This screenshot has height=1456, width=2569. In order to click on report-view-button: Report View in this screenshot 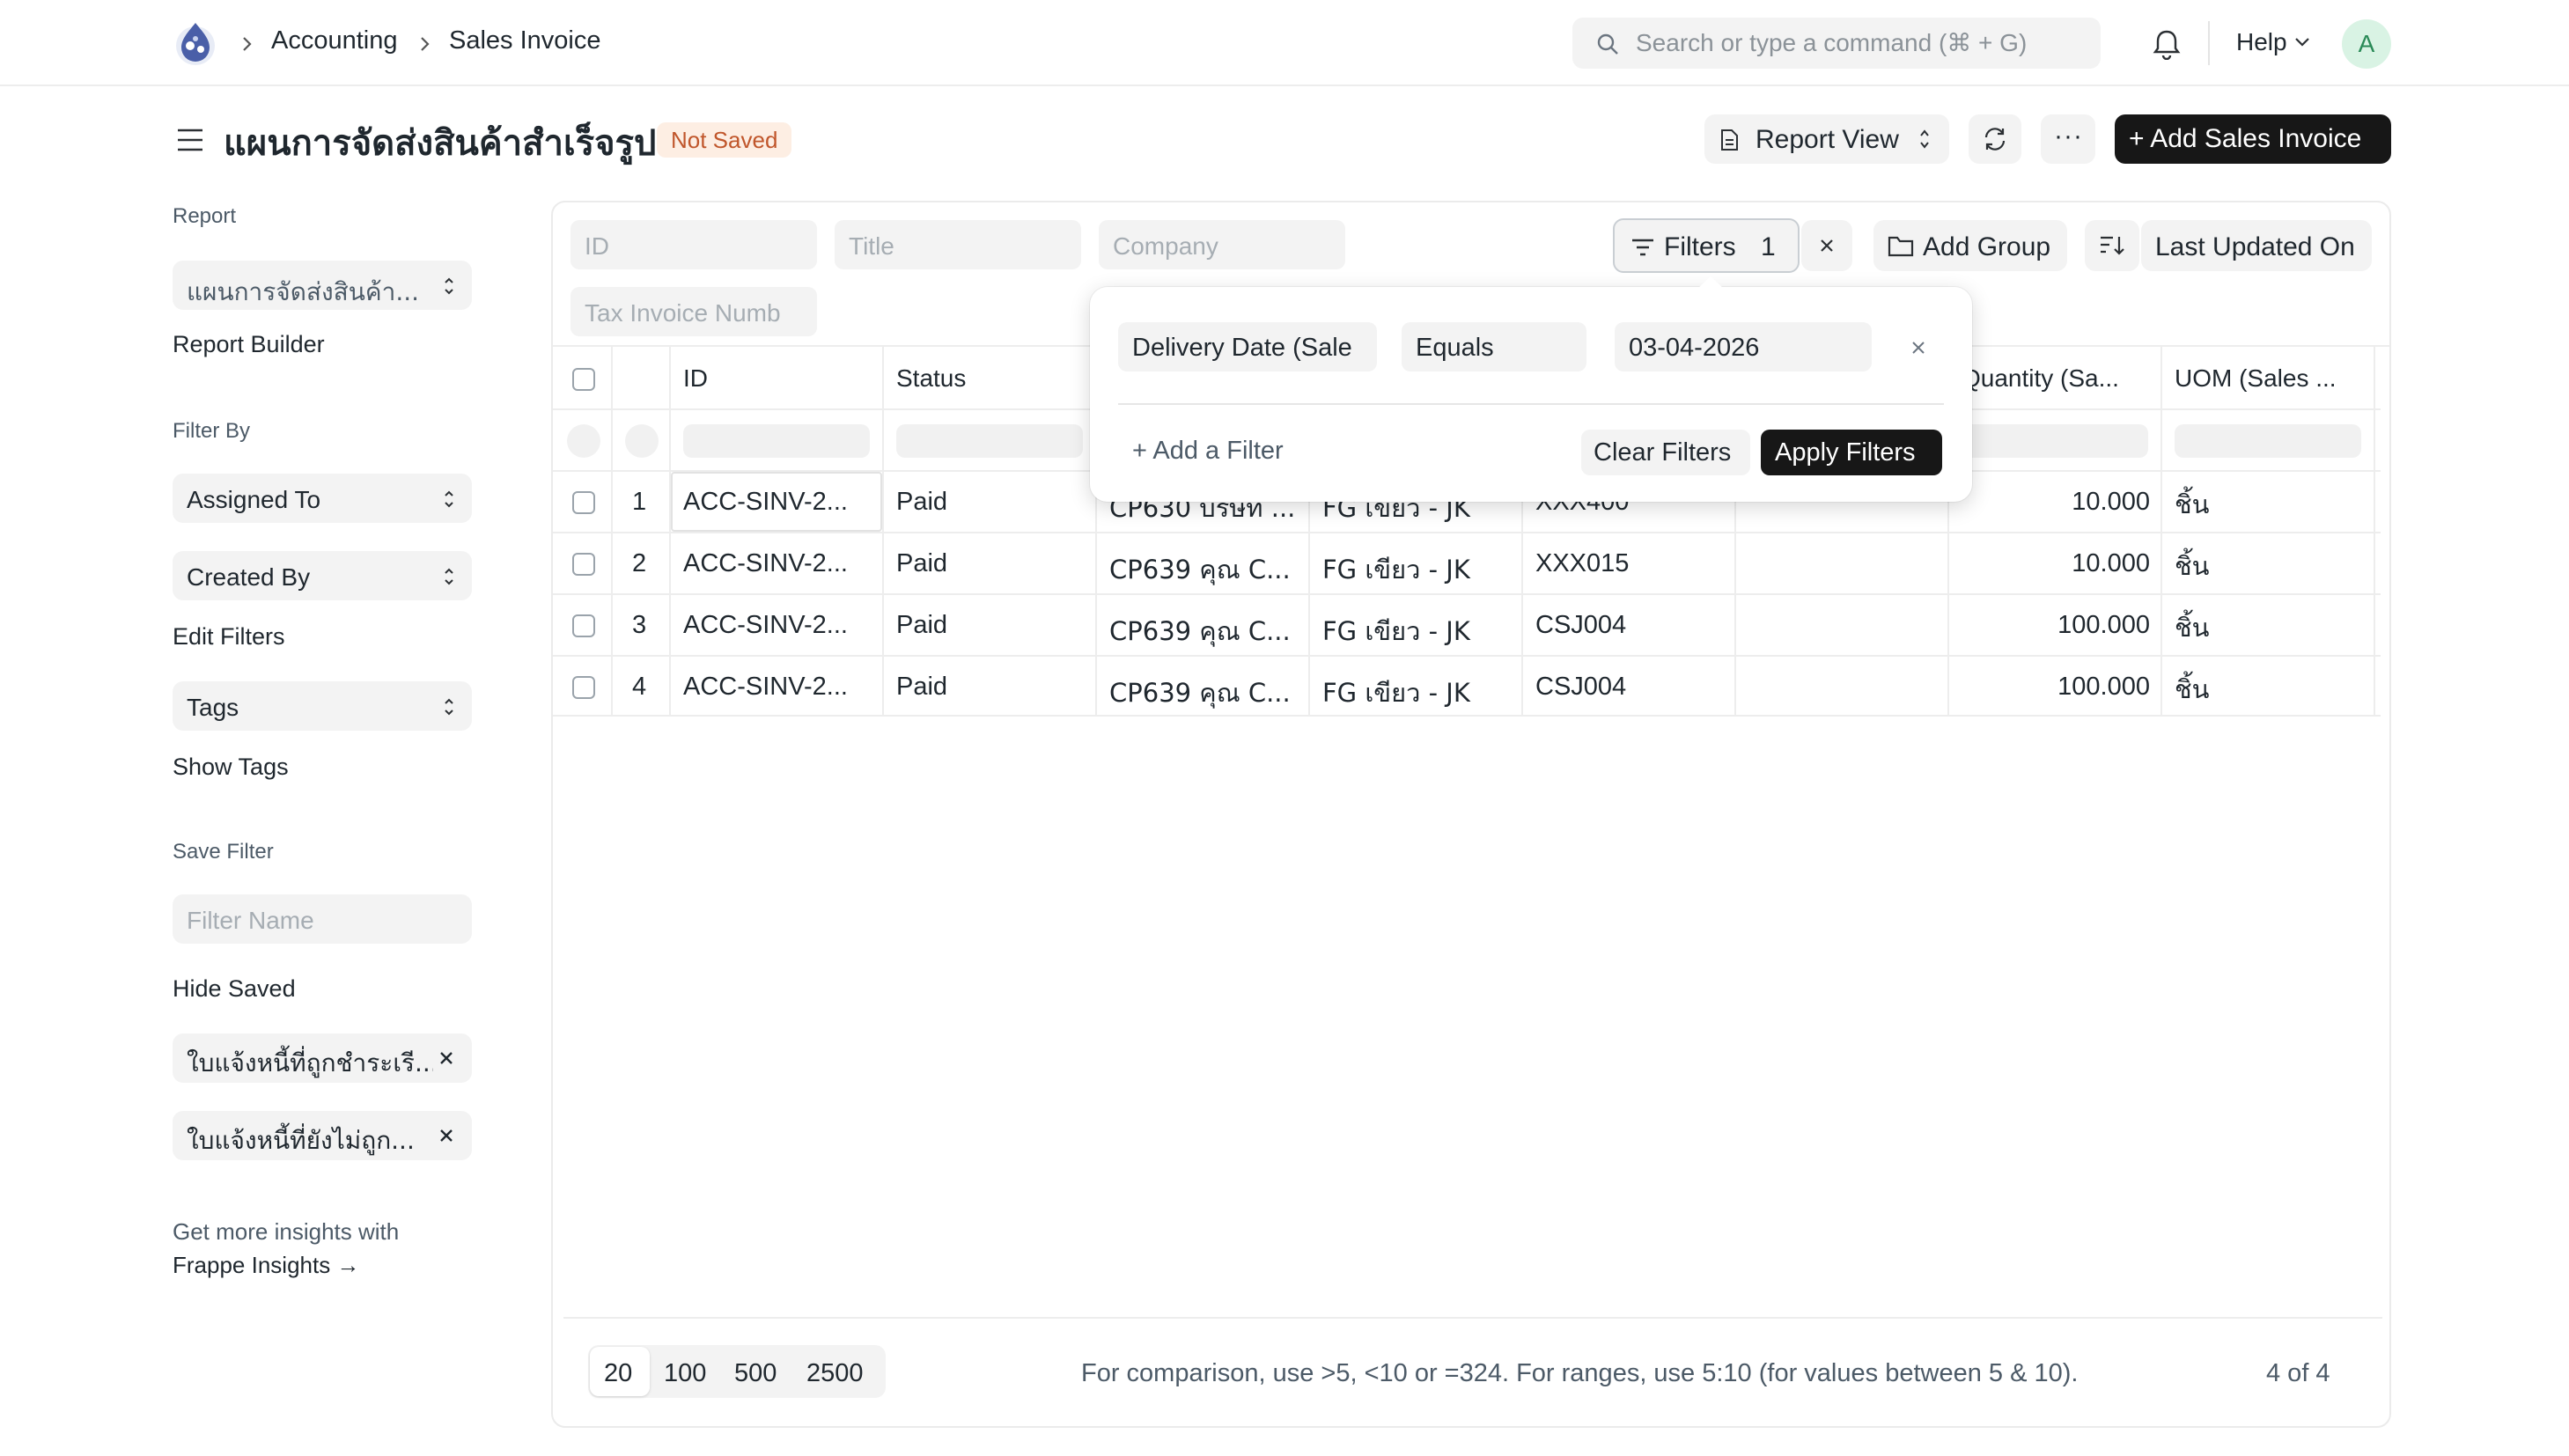, I will do `click(1827, 139)`.